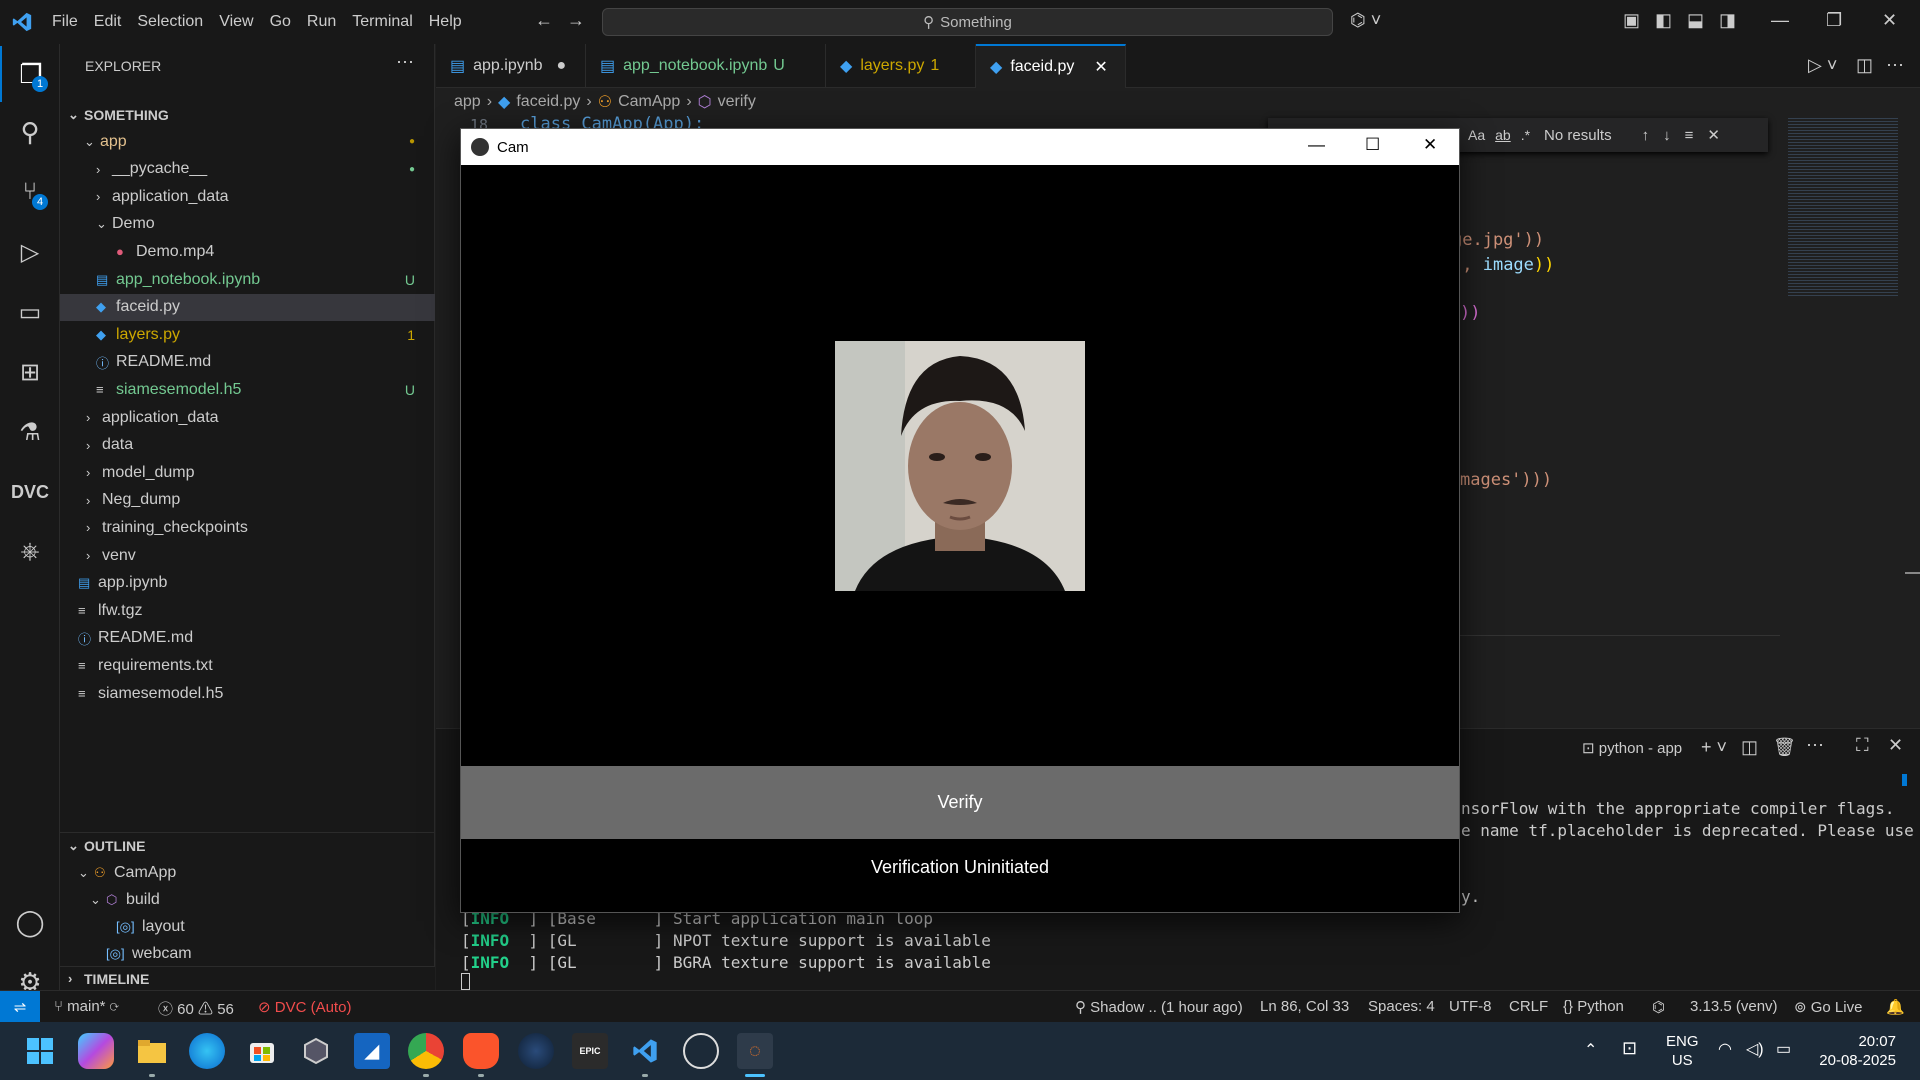 The image size is (1920, 1080). What do you see at coordinates (1714, 747) in the screenshot?
I see `new-terminal-icon: + ˅` at bounding box center [1714, 747].